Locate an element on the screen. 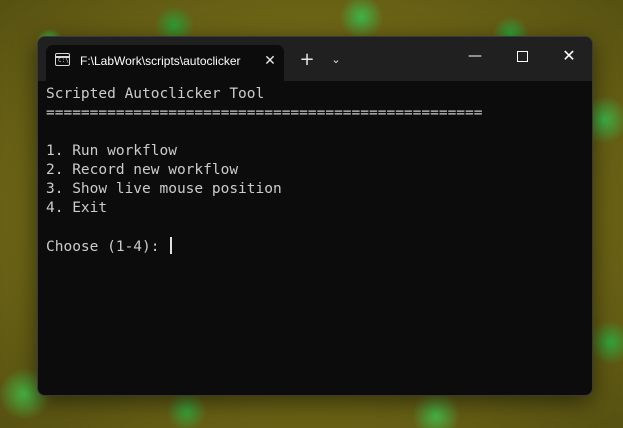  menu-option-record-workflow: 2. Record new workflow is located at coordinates (142, 170).